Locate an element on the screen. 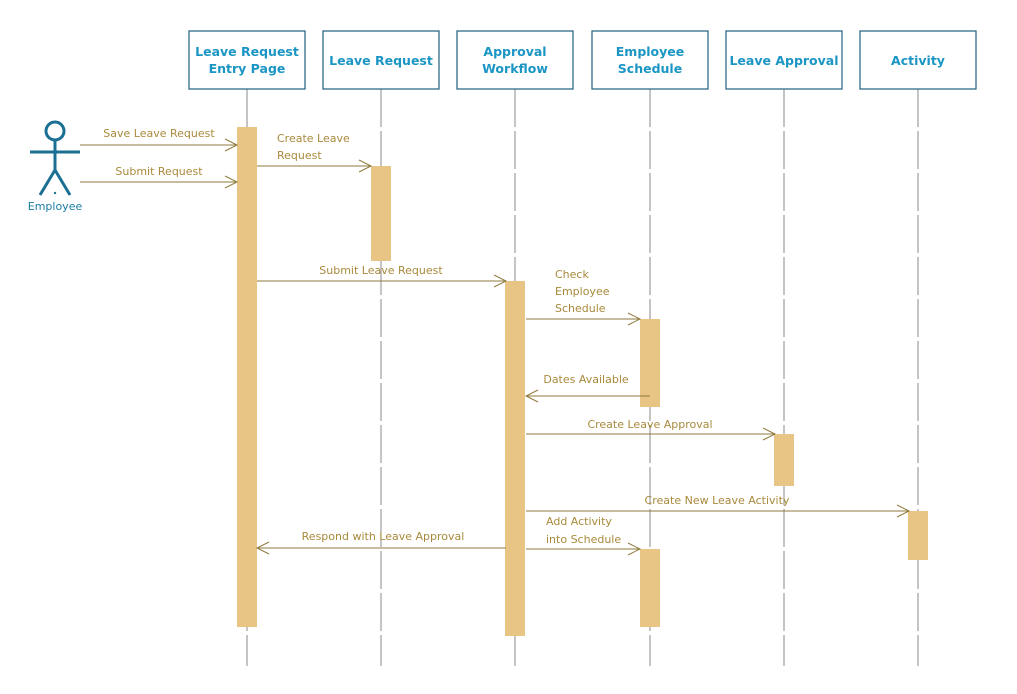  message-label: Create New Leave Activity is located at coordinates (717, 500).